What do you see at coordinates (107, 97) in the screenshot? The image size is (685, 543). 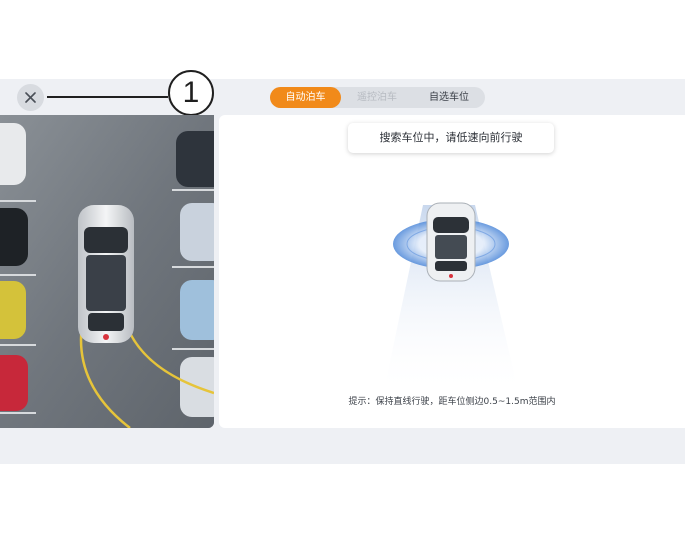 I see `callout-line` at bounding box center [107, 97].